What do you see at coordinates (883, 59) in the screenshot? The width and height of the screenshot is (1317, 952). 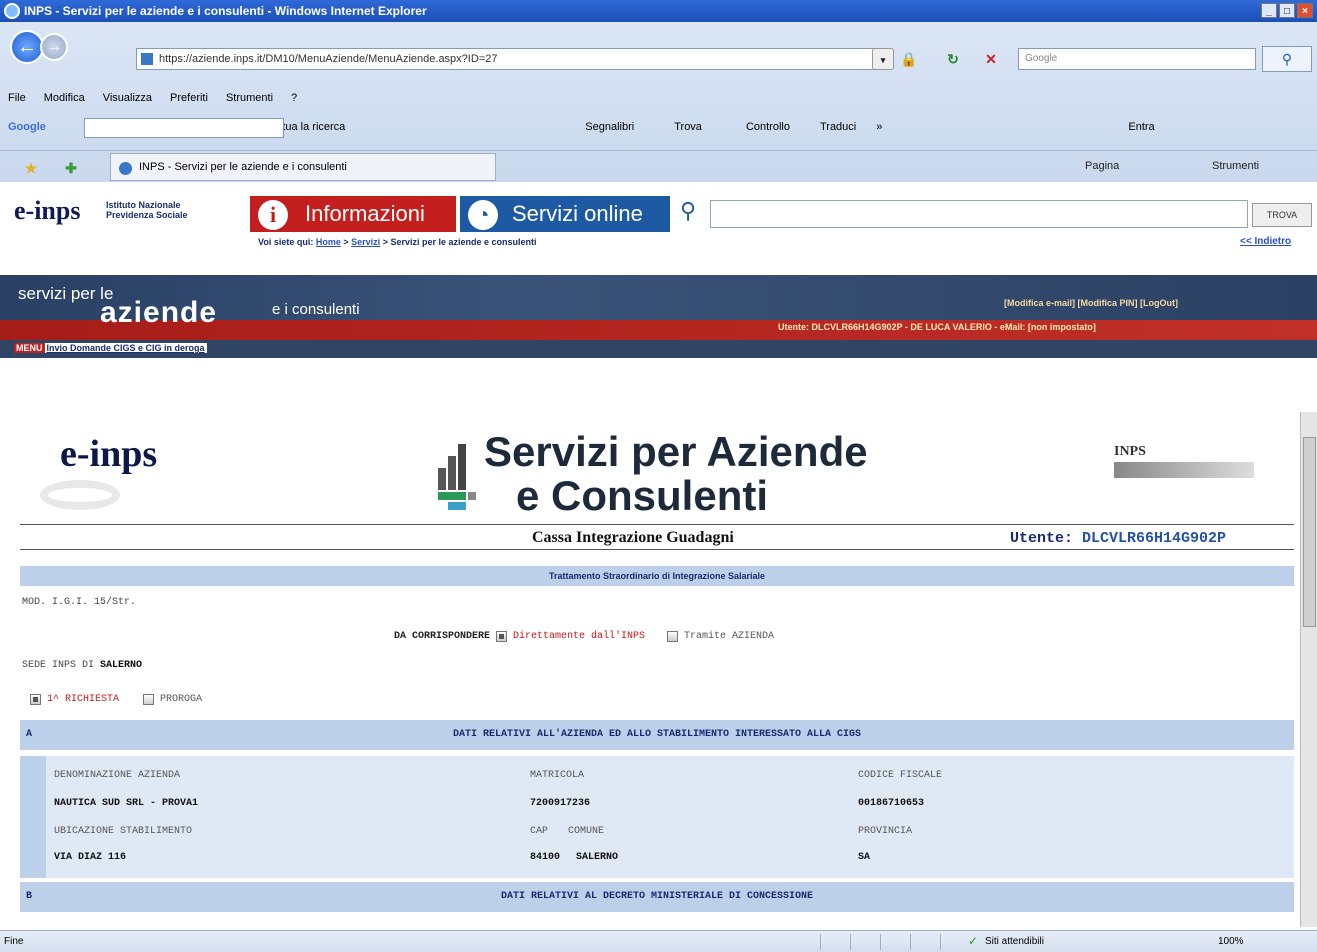 I see `dropdown-arrow-icon: ▾` at bounding box center [883, 59].